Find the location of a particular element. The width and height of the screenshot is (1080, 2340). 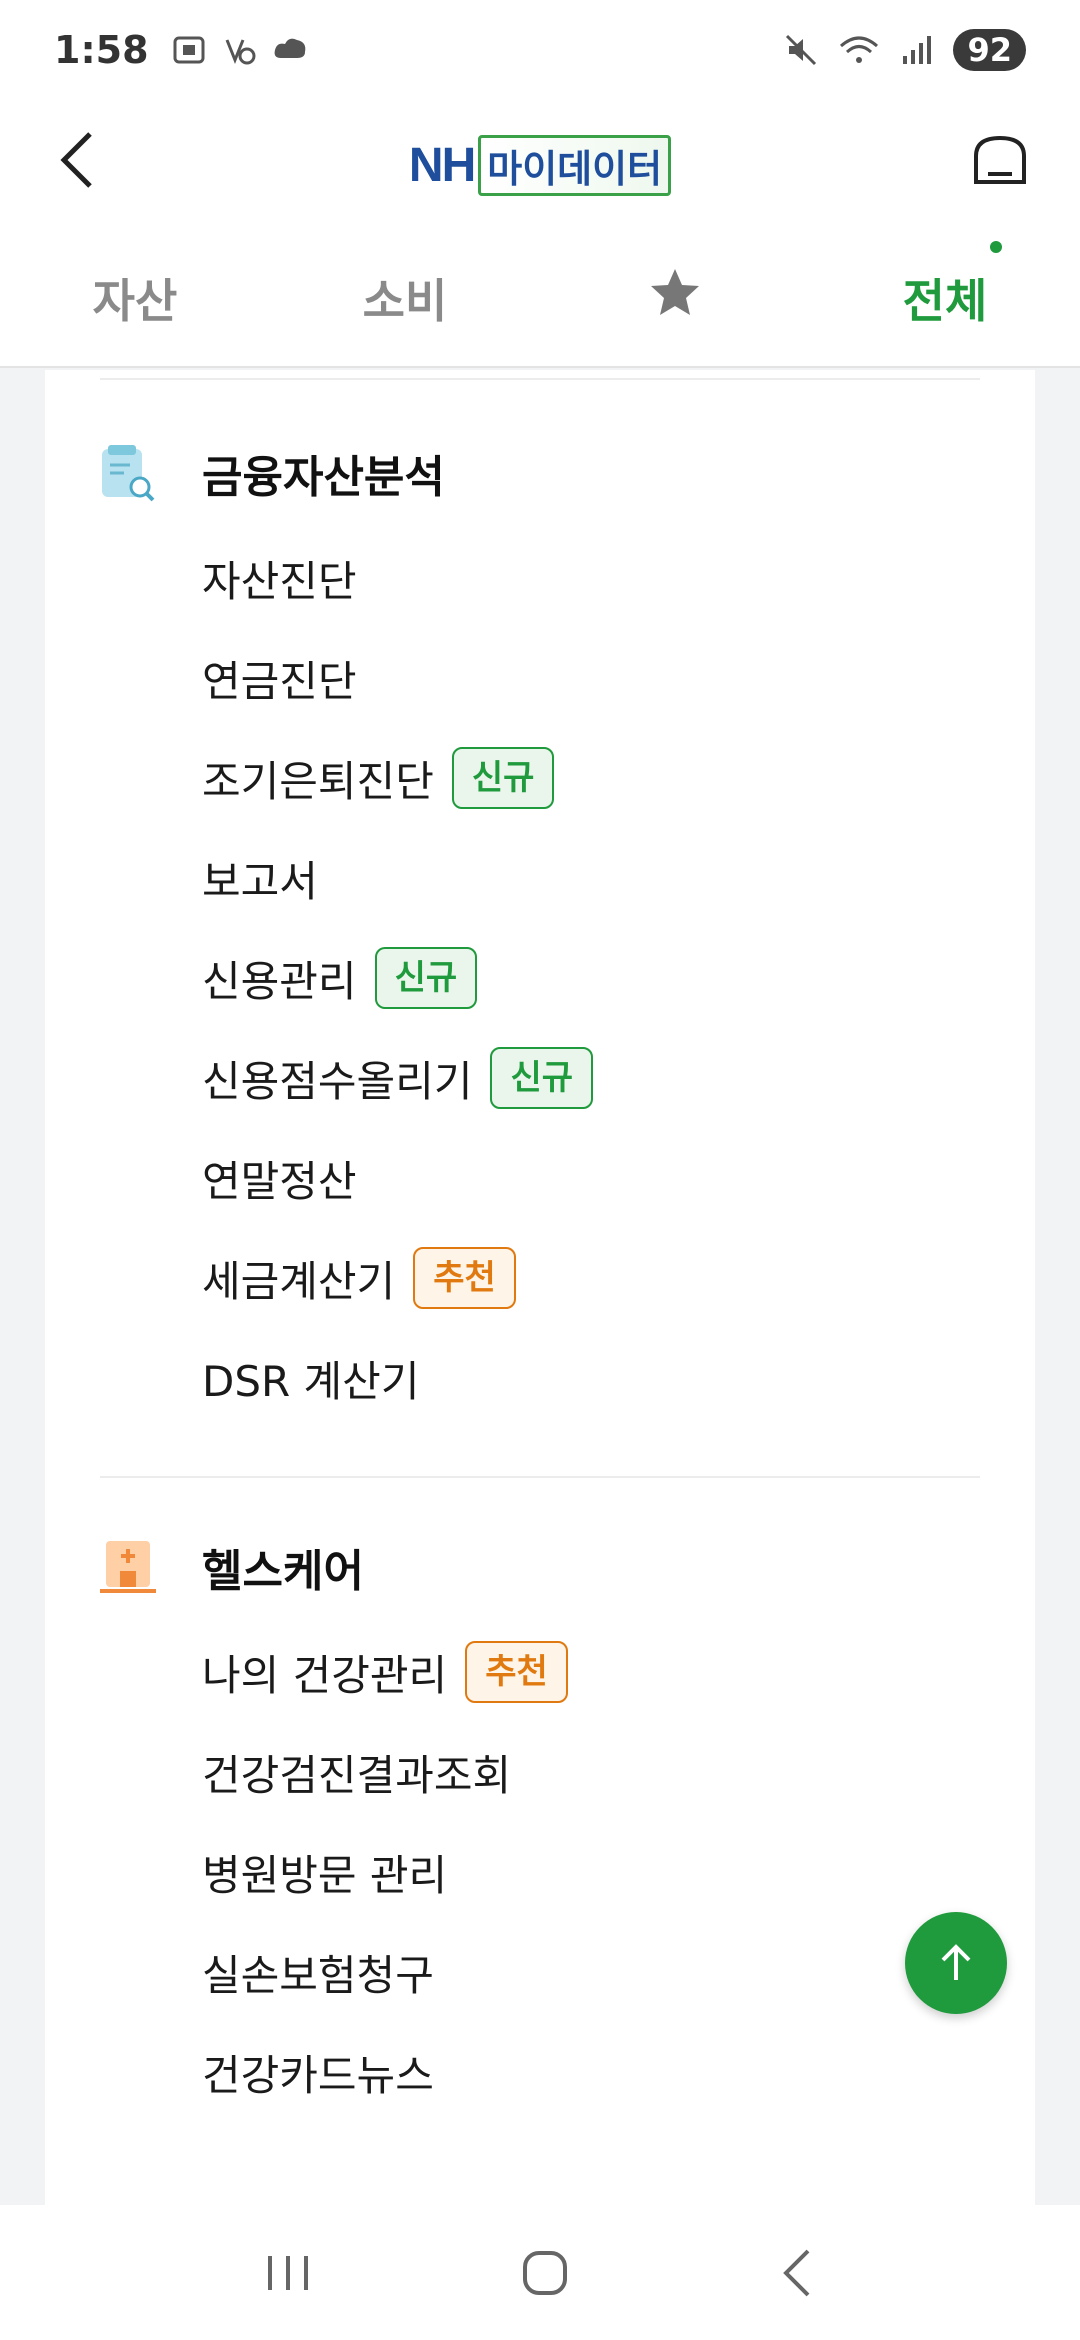

alert-icon is located at coordinates (240, 52).